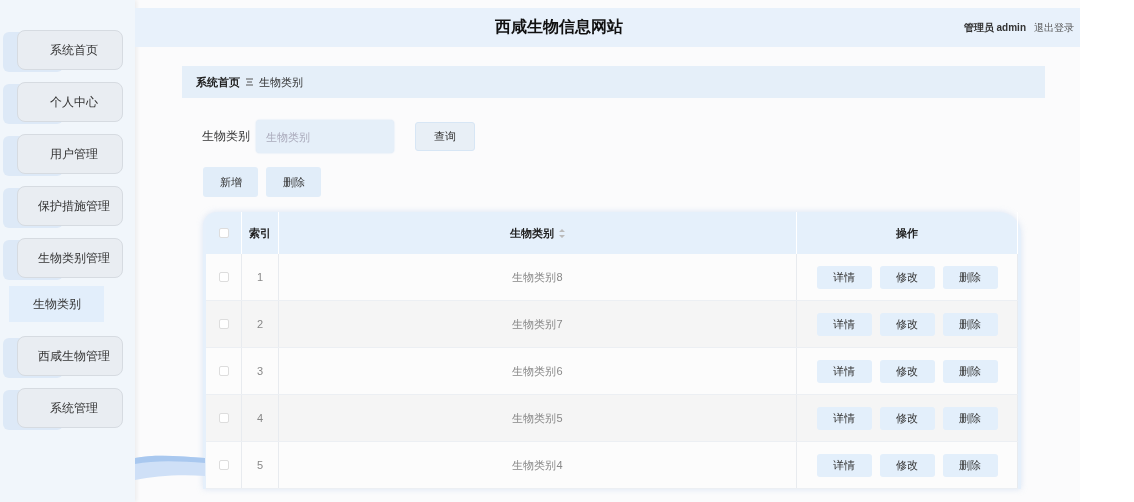 The height and width of the screenshot is (502, 1134). Describe the element at coordinates (562, 233) in the screenshot. I see `sort-icon` at that location.